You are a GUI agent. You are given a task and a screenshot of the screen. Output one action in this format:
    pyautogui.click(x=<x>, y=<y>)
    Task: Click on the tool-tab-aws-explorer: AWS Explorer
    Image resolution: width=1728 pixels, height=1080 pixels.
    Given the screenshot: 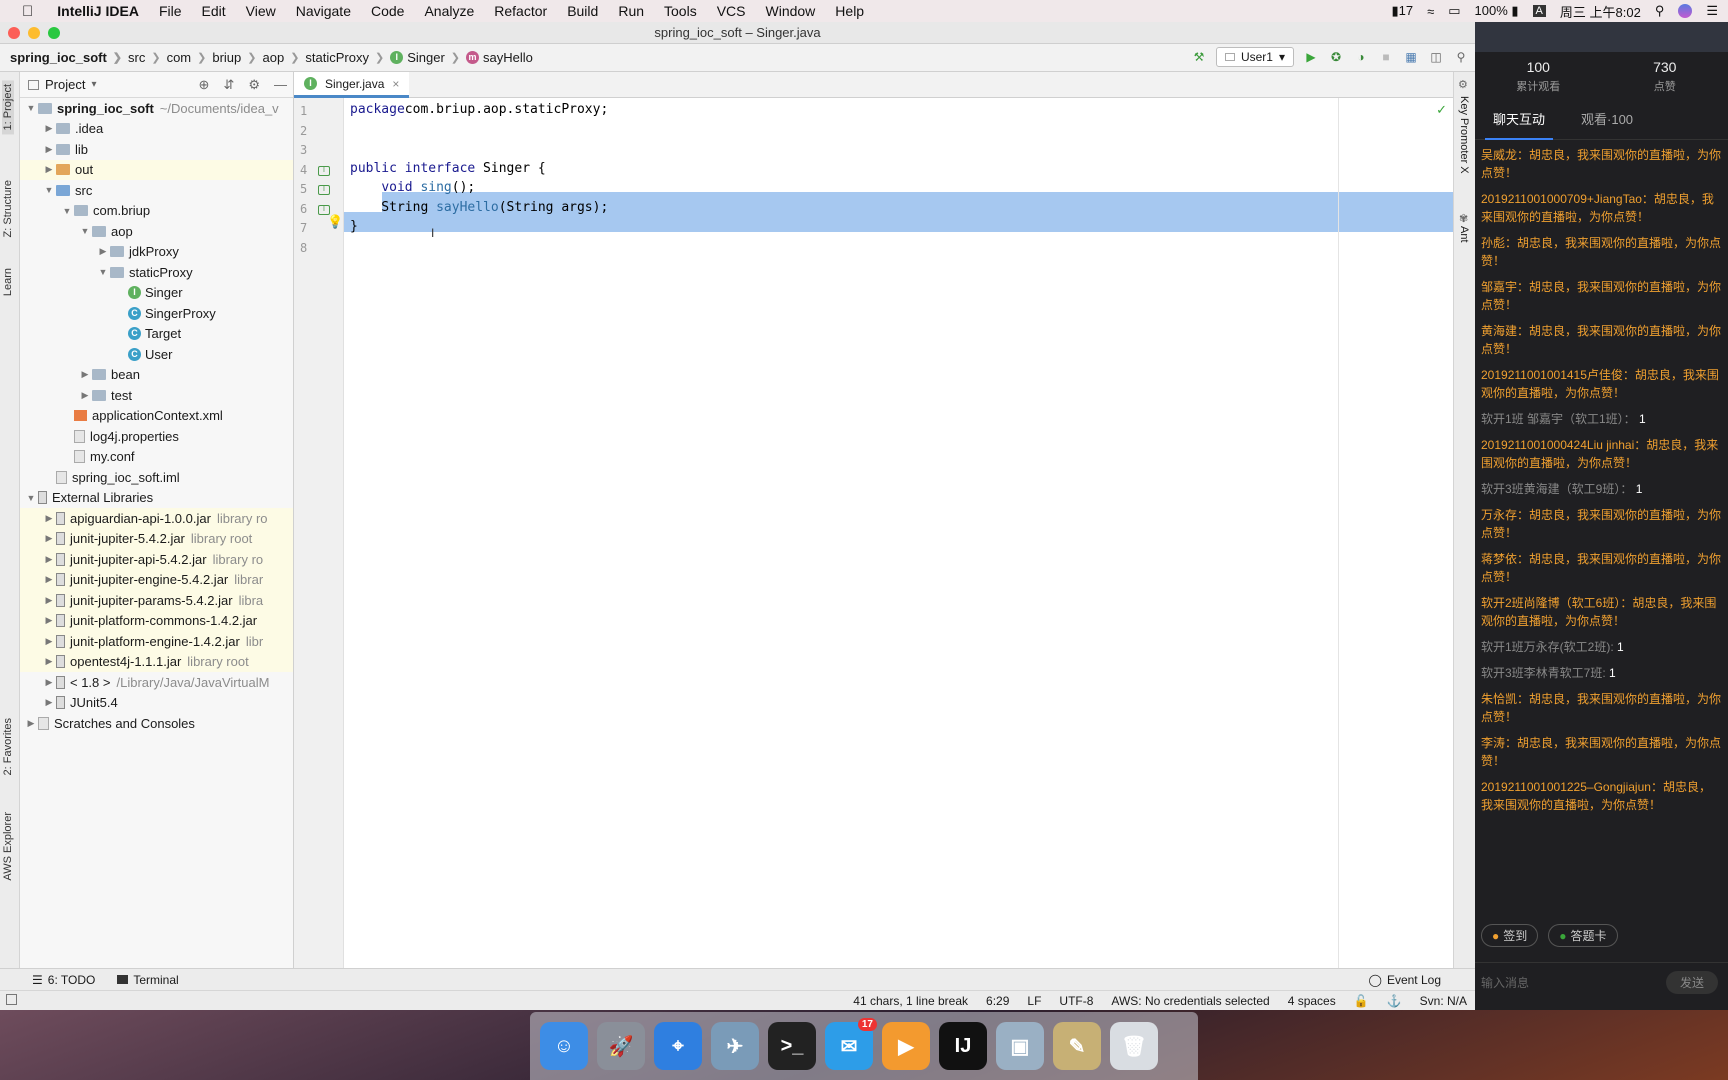 What is the action you would take?
    pyautogui.click(x=8, y=846)
    